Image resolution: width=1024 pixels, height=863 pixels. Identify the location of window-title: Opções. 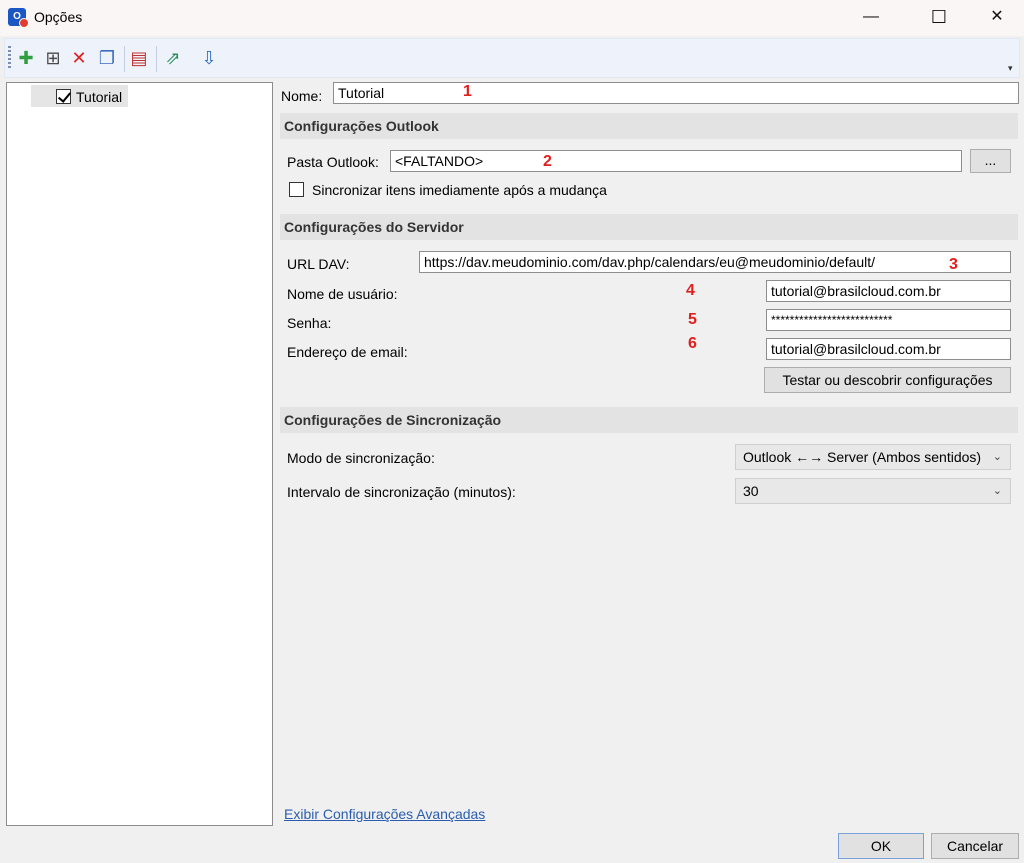
(58, 17).